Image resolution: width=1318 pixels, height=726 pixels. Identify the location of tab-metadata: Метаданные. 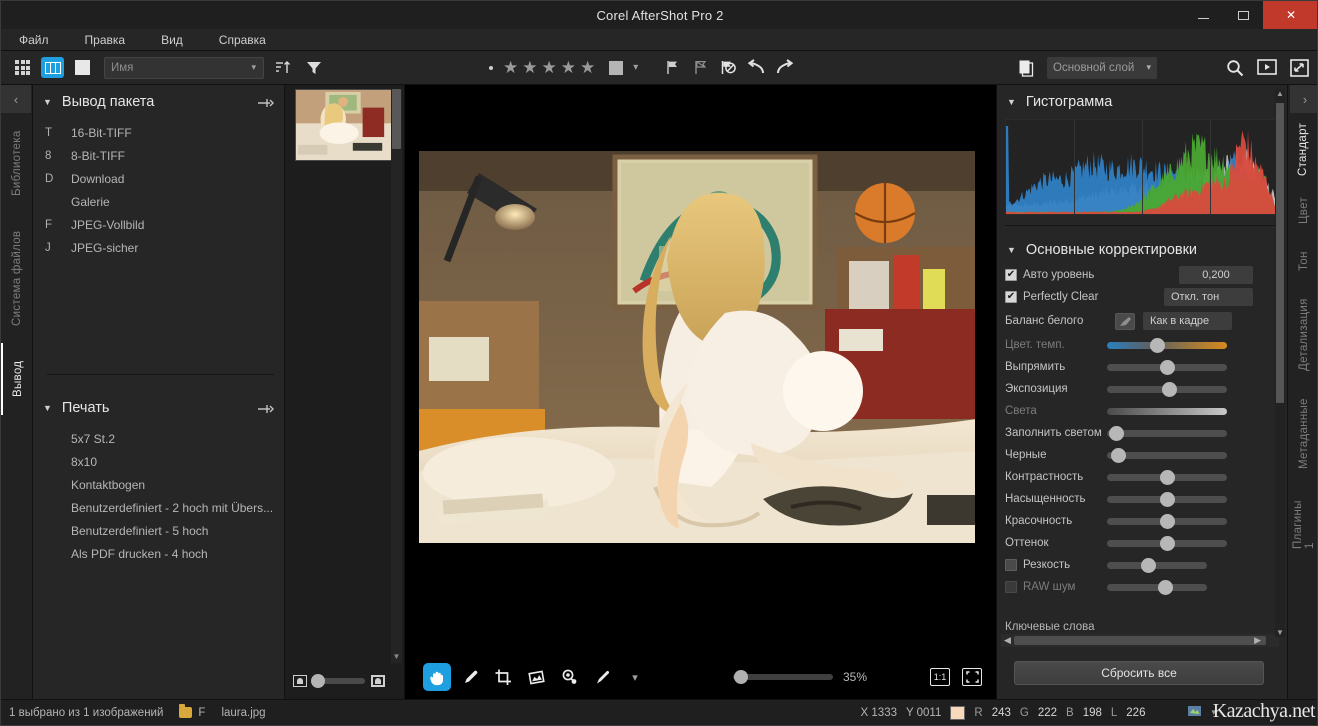
(1302, 434).